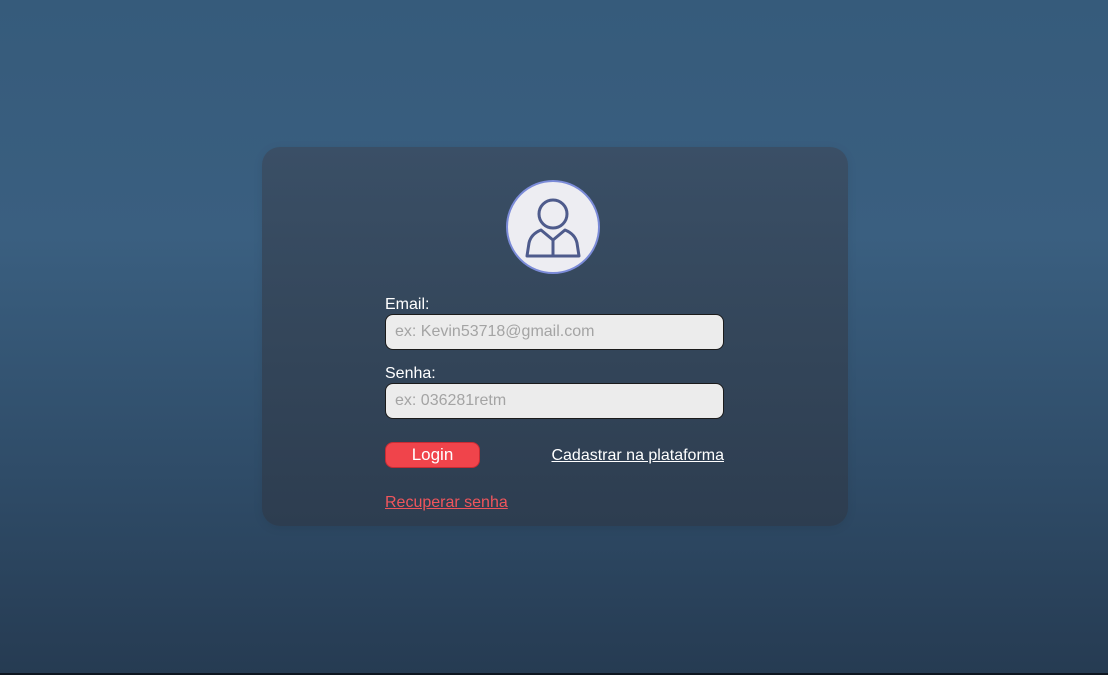 This screenshot has width=1108, height=675. What do you see at coordinates (635, 456) in the screenshot?
I see `register-link: Cadastrar na plataforma` at bounding box center [635, 456].